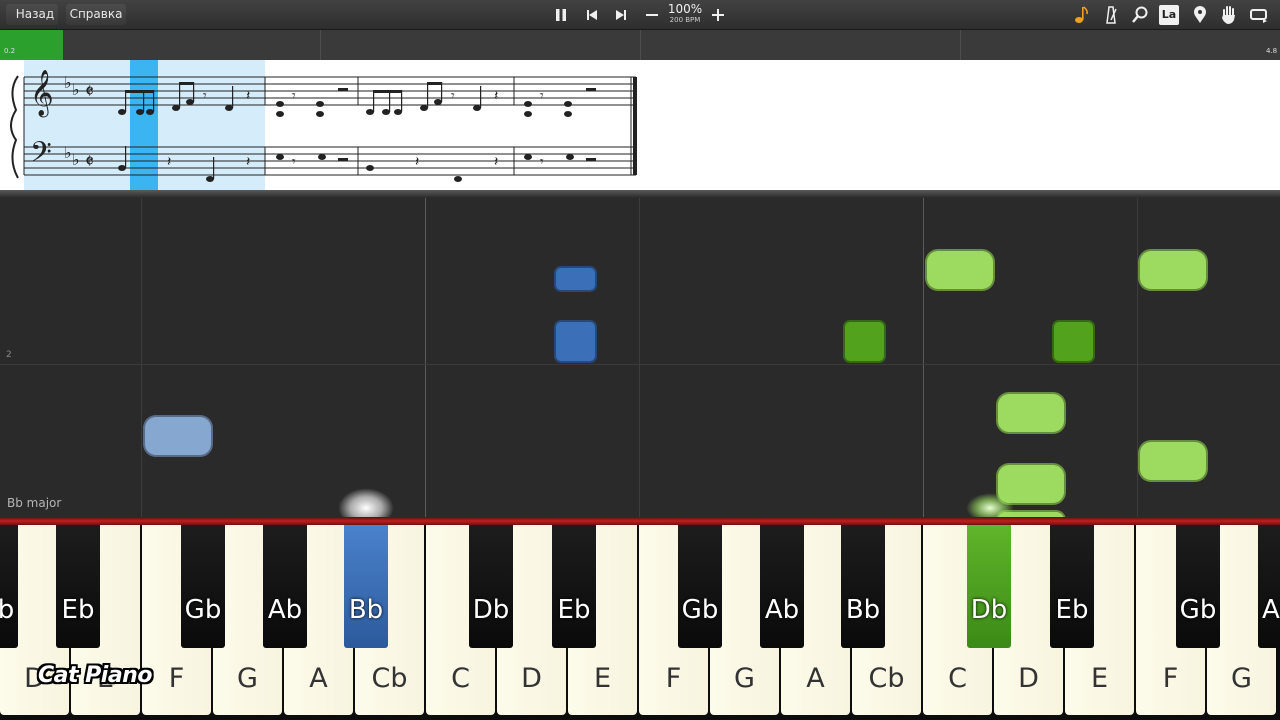 Image resolution: width=1280 pixels, height=720 pixels. I want to click on toolbar: Назад Справка 100% 200 BPM La, so click(640, 15).